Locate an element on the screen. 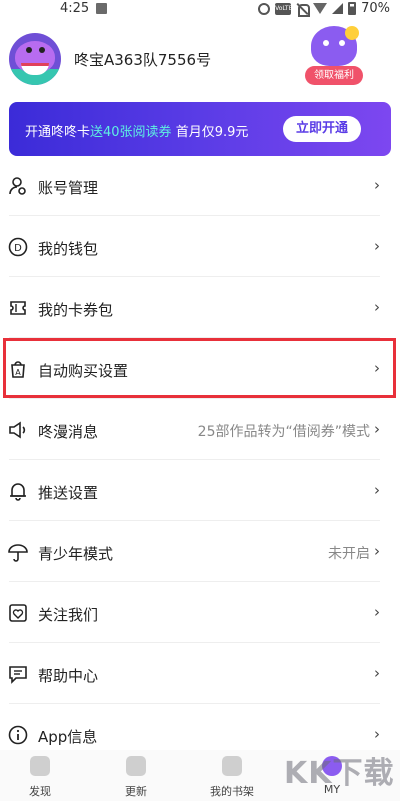 Image resolution: width=400 pixels, height=801 pixels. membership-banner: 开通咚咚卡送40张阅读券 首月仅9.9元 立即开通 is located at coordinates (200, 129).